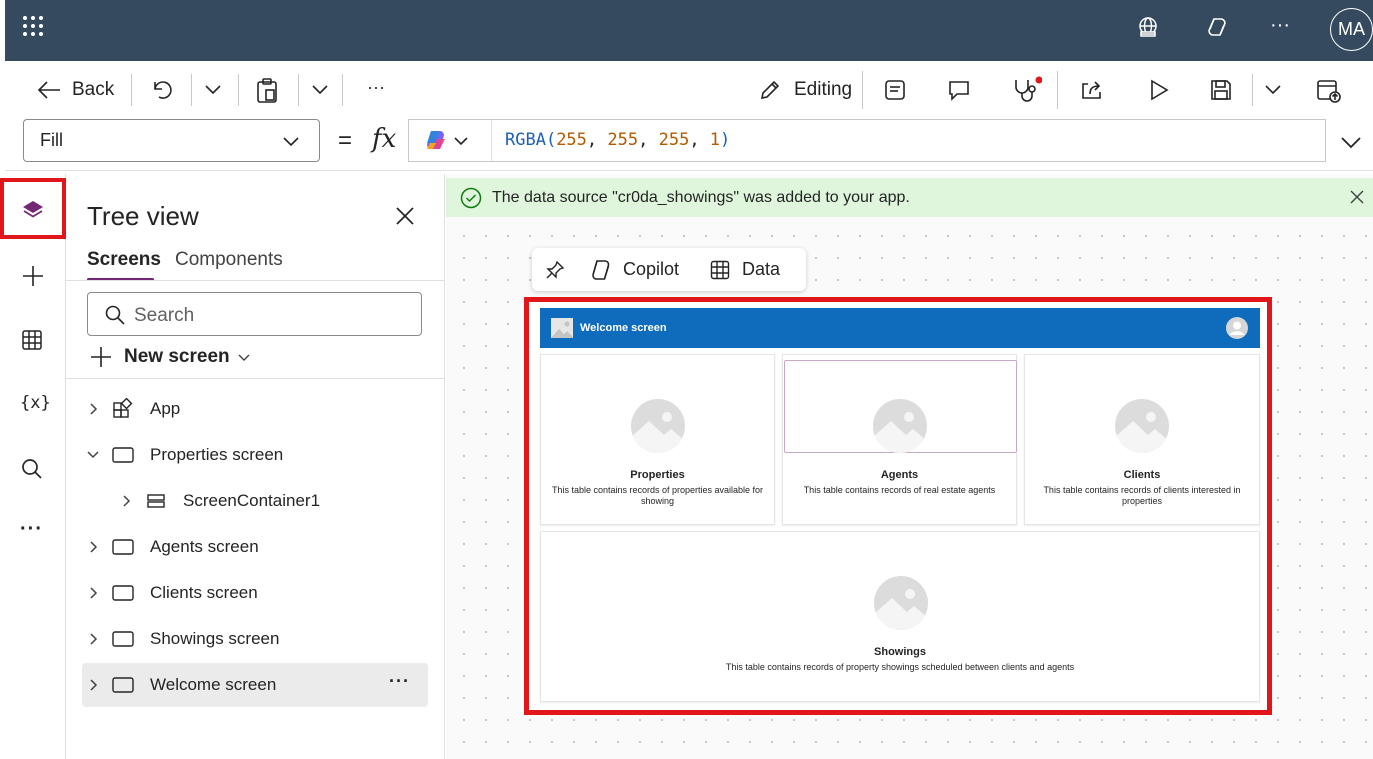  I want to click on canvas-context-toolbar: Copilot Data, so click(669, 269).